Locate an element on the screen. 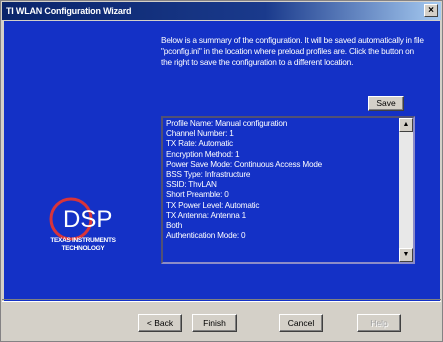 Image resolution: width=443 pixels, height=342 pixels. texas-instruments-caption: TEXAS INSTRUMENTS TECHNOLOGY is located at coordinates (83, 245).